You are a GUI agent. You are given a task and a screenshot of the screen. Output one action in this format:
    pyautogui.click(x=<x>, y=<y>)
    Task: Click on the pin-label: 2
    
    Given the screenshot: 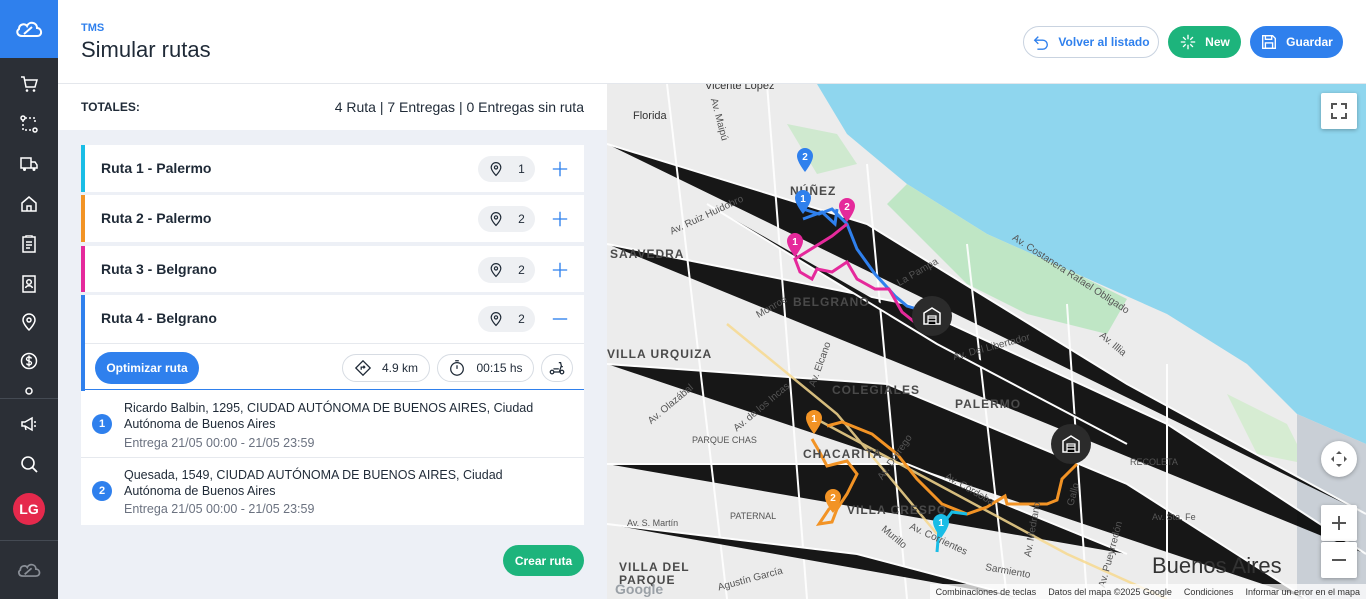 What is the action you would take?
    pyautogui.click(x=847, y=207)
    